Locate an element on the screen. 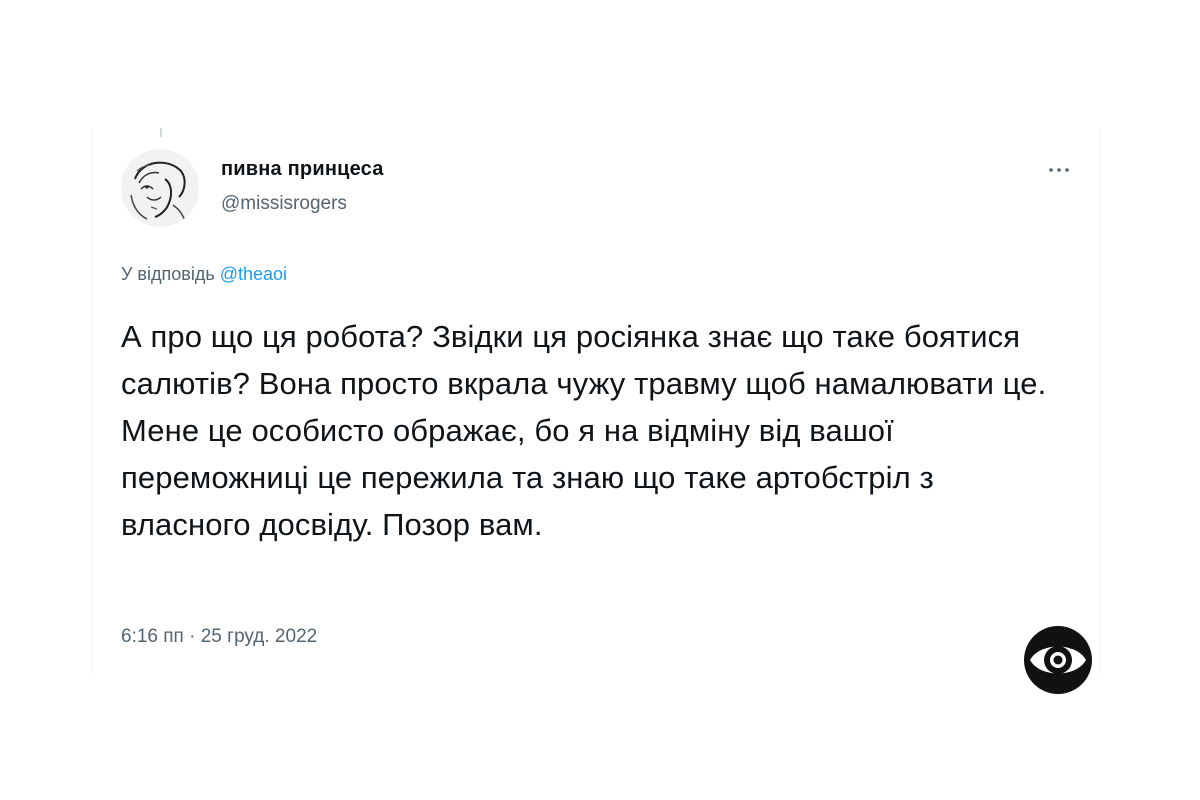 Image resolution: width=1200 pixels, height=800 pixels. thread-line is located at coordinates (161, 132).